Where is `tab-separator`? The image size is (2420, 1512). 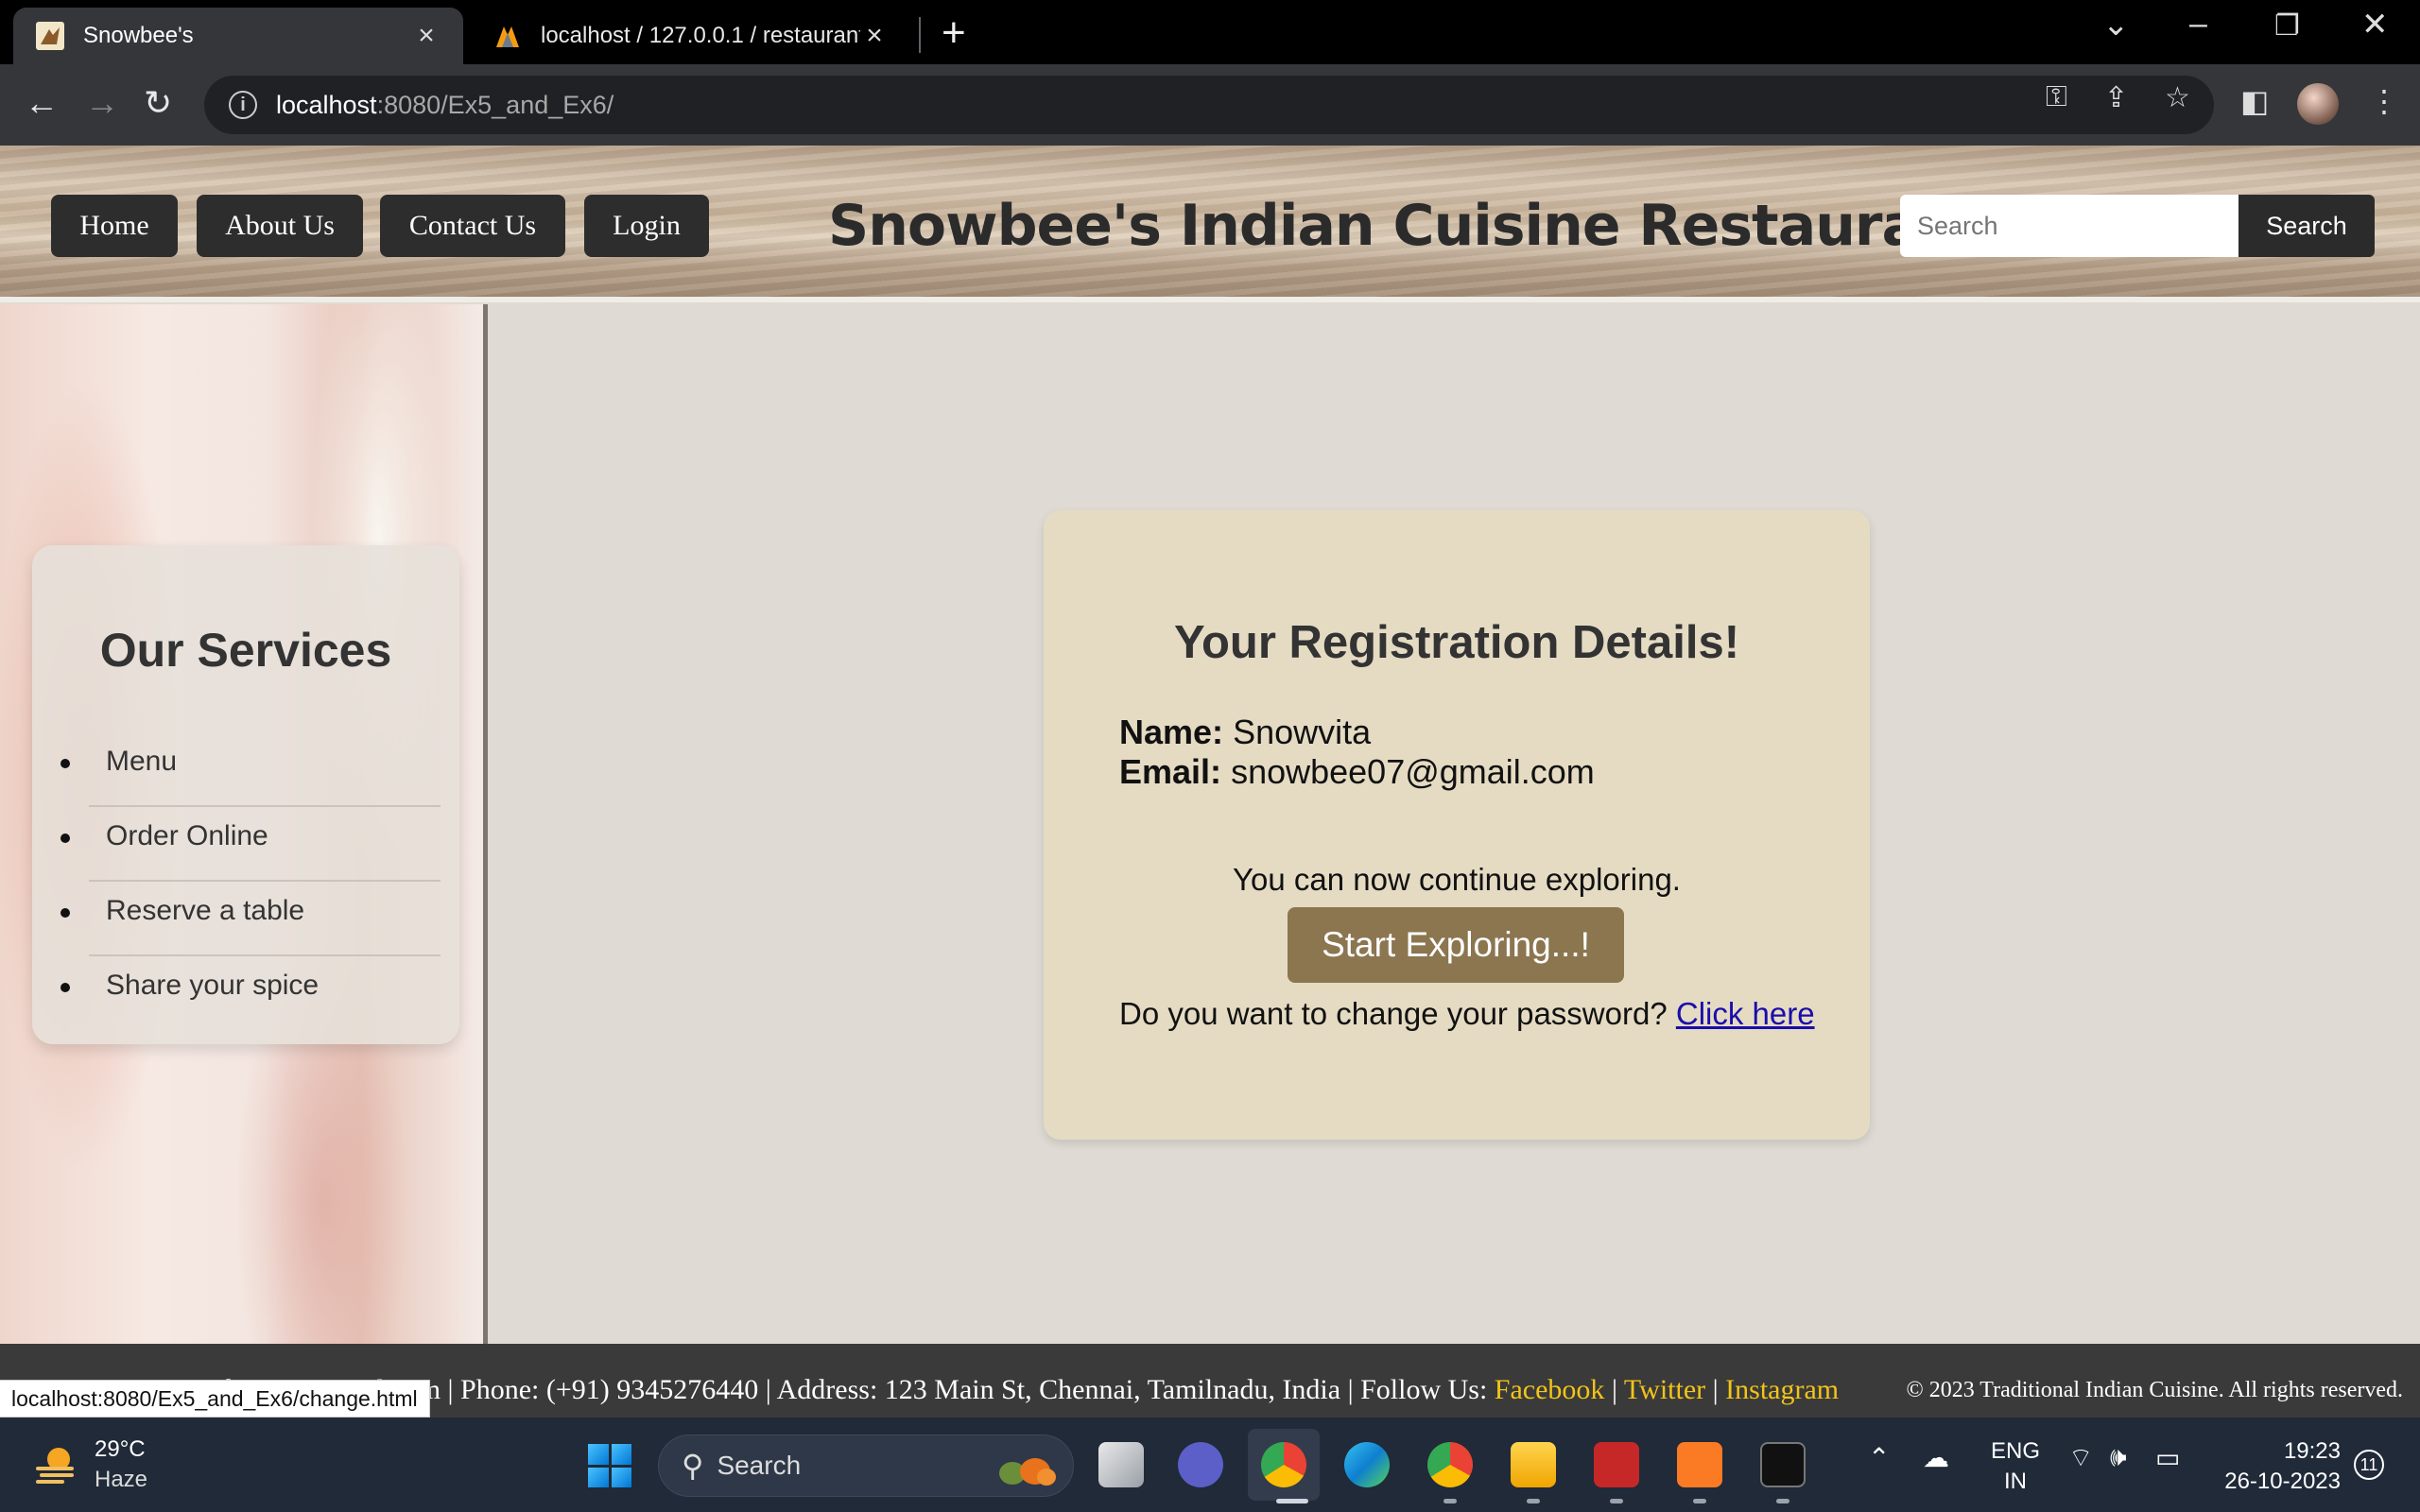 tab-separator is located at coordinates (920, 35).